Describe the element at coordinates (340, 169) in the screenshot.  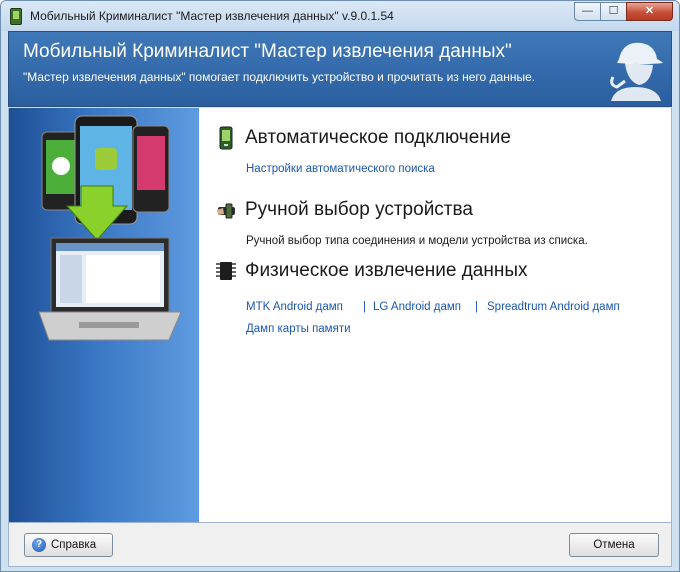
I see `auto-search-settings-link: Настройки автоматического поиска` at that location.